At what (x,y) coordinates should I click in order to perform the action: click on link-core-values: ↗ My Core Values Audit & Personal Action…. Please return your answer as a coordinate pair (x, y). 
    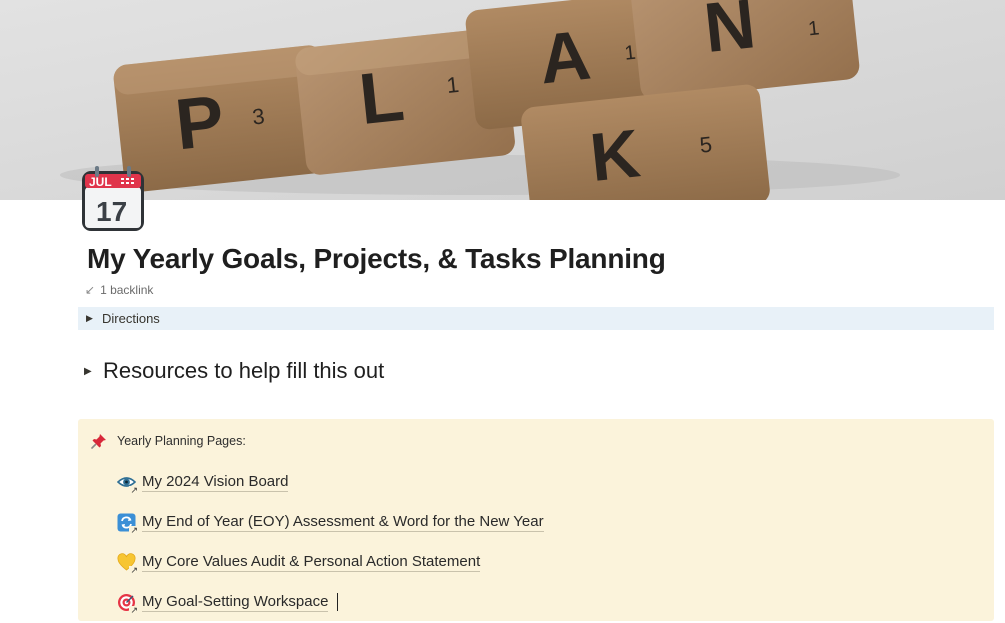
    Looking at the image, I should click on (330, 562).